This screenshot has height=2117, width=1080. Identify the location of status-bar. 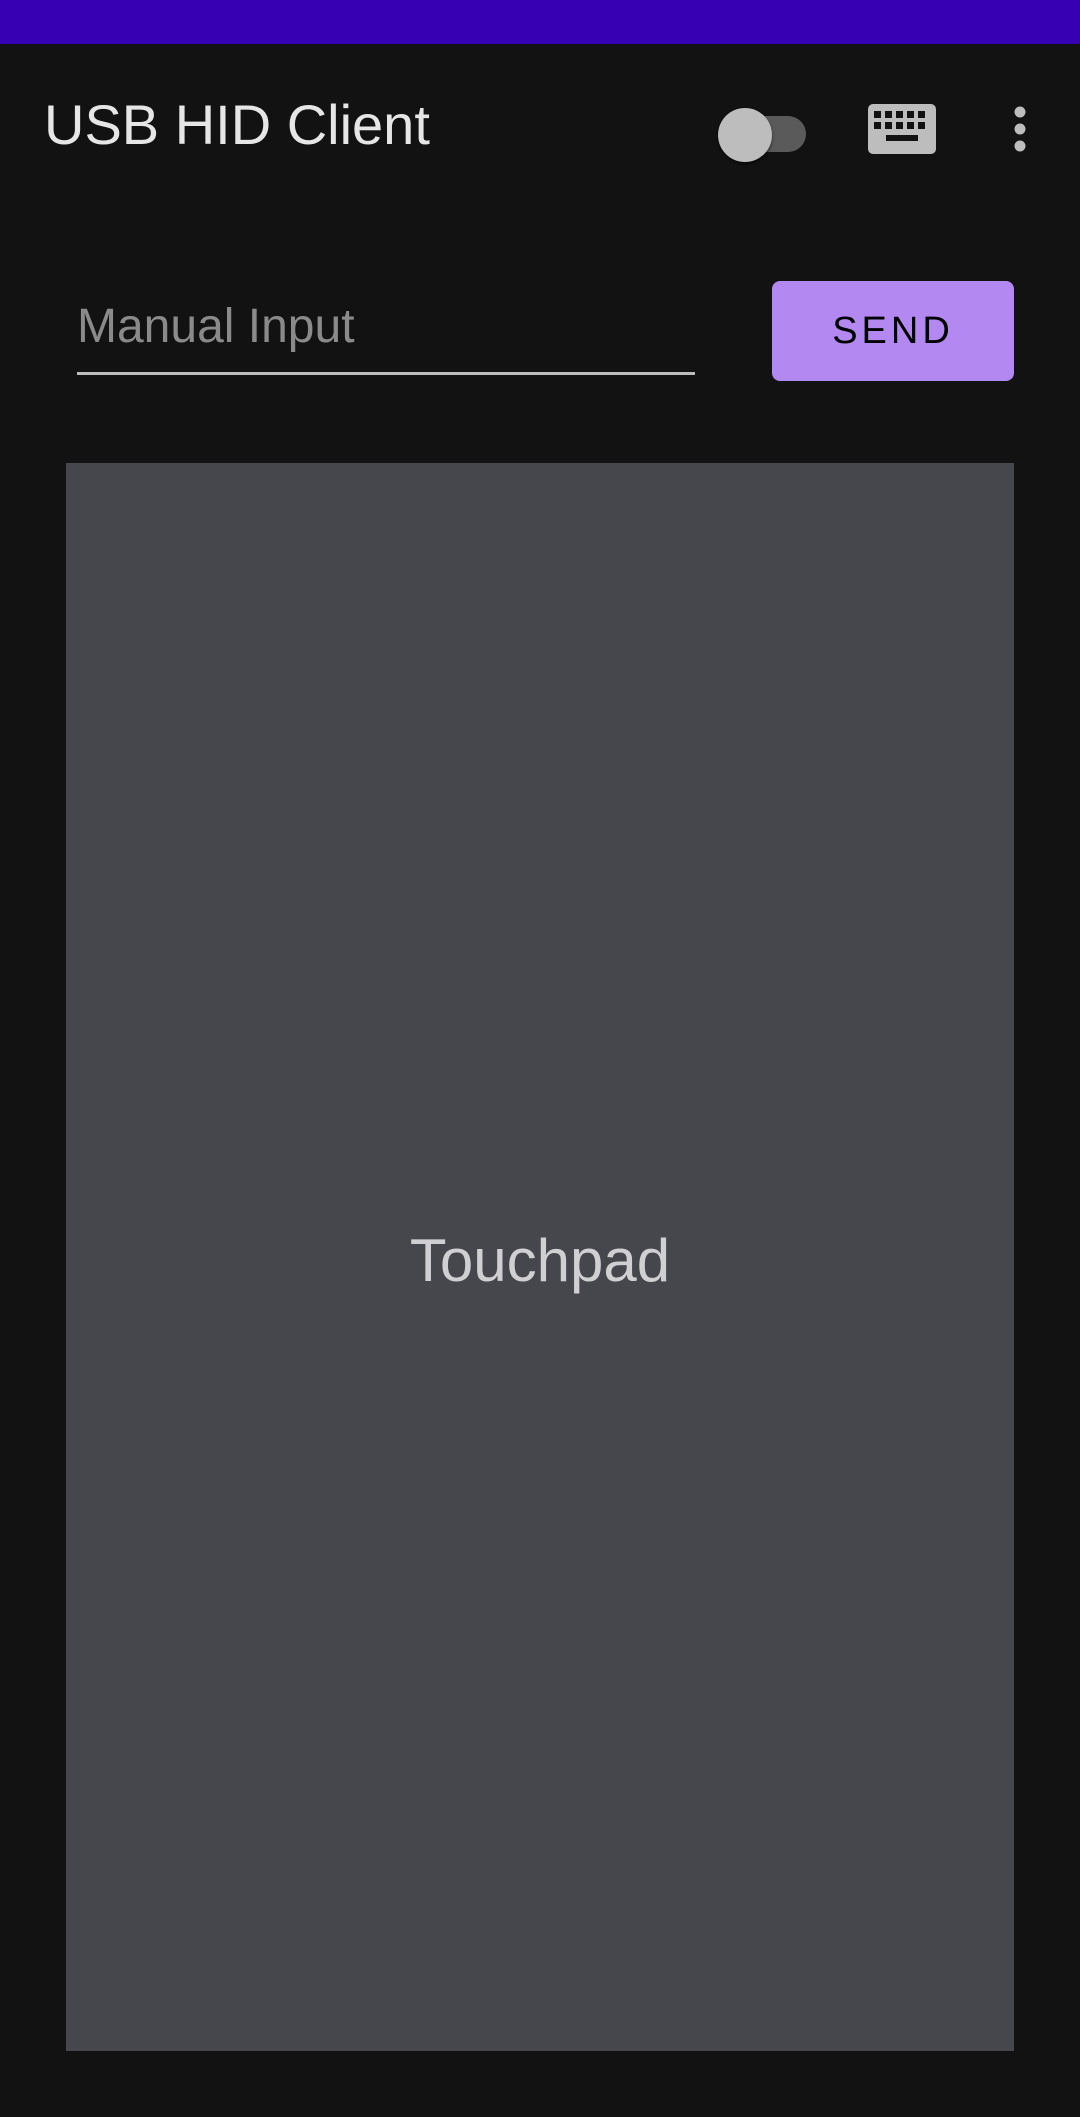
(540, 22).